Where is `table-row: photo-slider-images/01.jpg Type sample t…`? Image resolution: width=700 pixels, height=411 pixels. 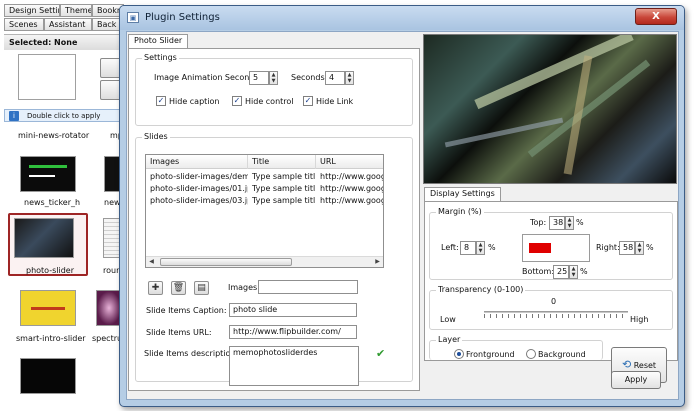 table-row: photo-slider-images/01.jpg Type sample t… is located at coordinates (265, 189).